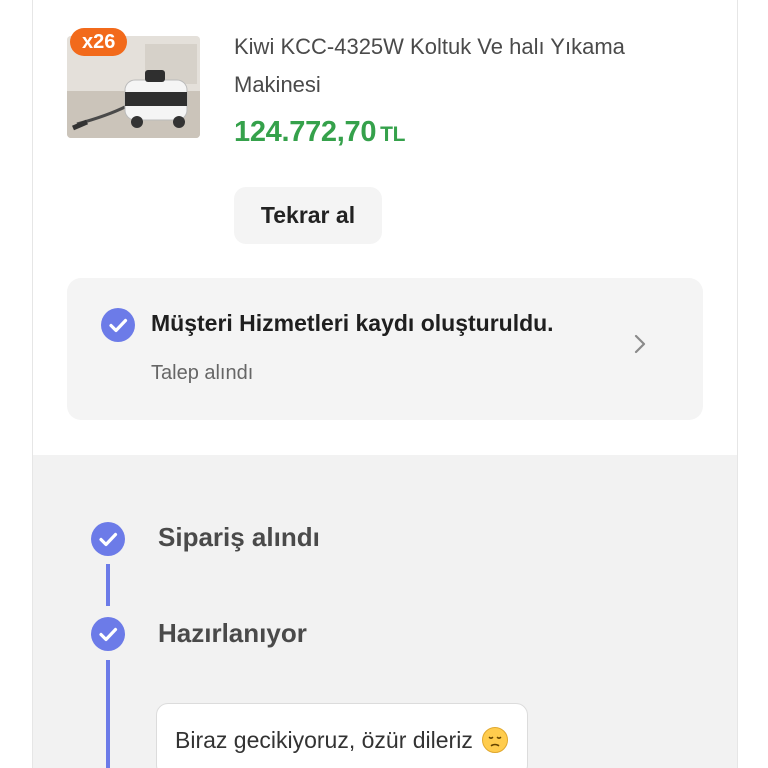  Describe the element at coordinates (202, 373) in the screenshot. I see `service-record-status: Talep alındı` at that location.